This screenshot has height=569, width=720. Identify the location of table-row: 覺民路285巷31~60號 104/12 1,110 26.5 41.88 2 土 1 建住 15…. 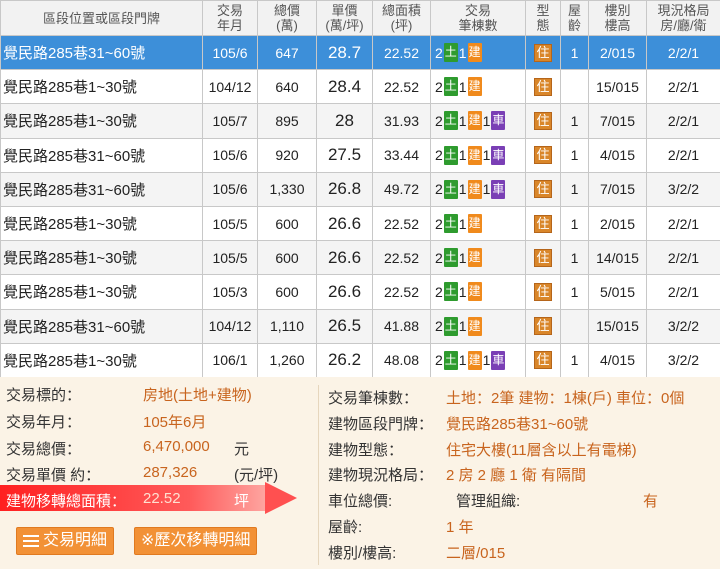
(360, 326).